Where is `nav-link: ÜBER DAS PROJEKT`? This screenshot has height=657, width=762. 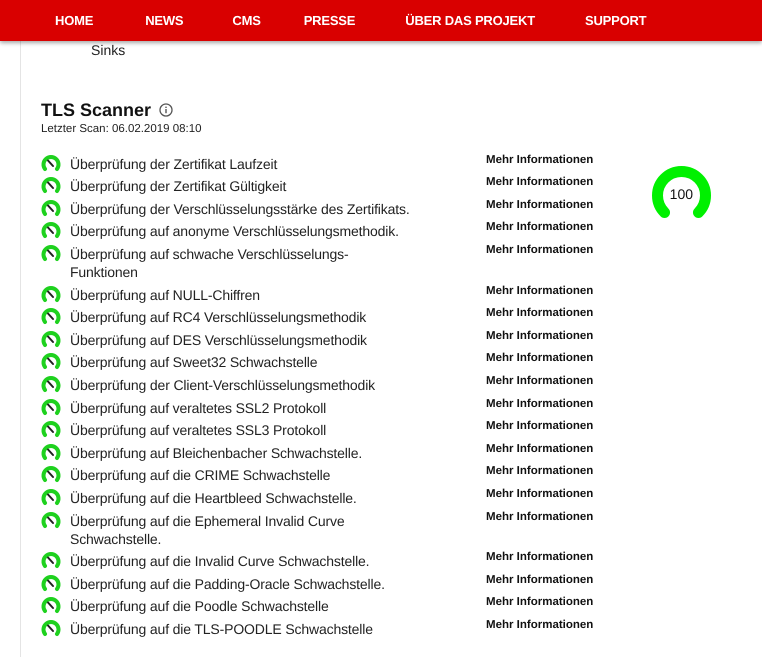 nav-link: ÜBER DAS PROJEKT is located at coordinates (470, 20).